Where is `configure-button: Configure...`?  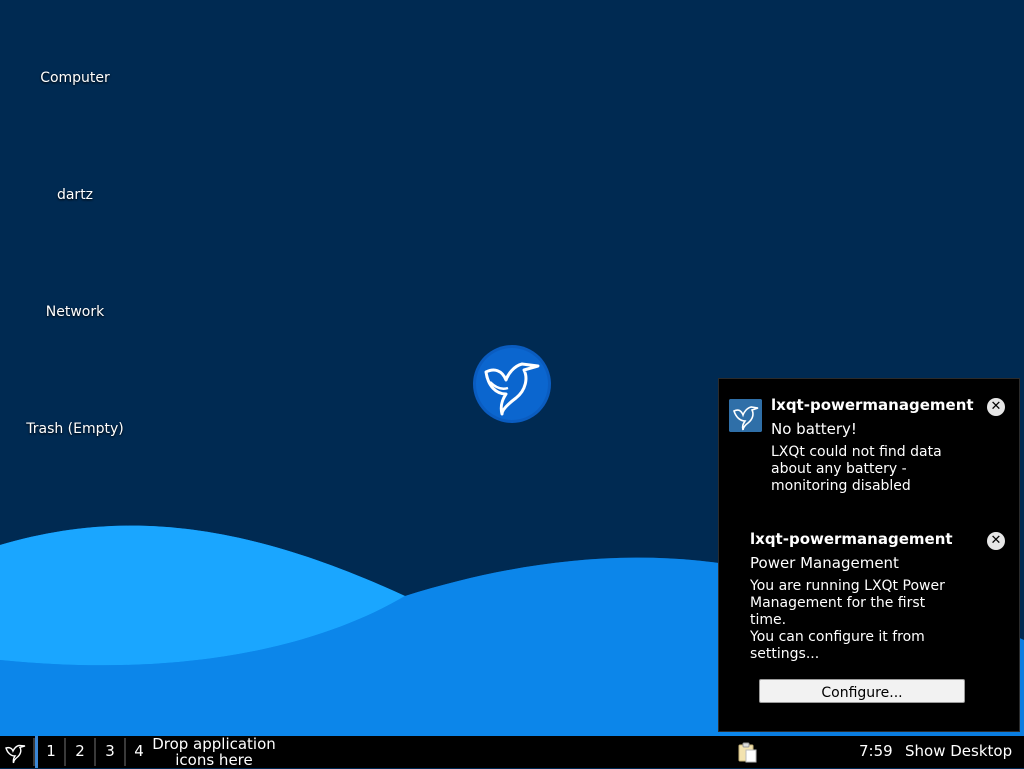 configure-button: Configure... is located at coordinates (862, 691).